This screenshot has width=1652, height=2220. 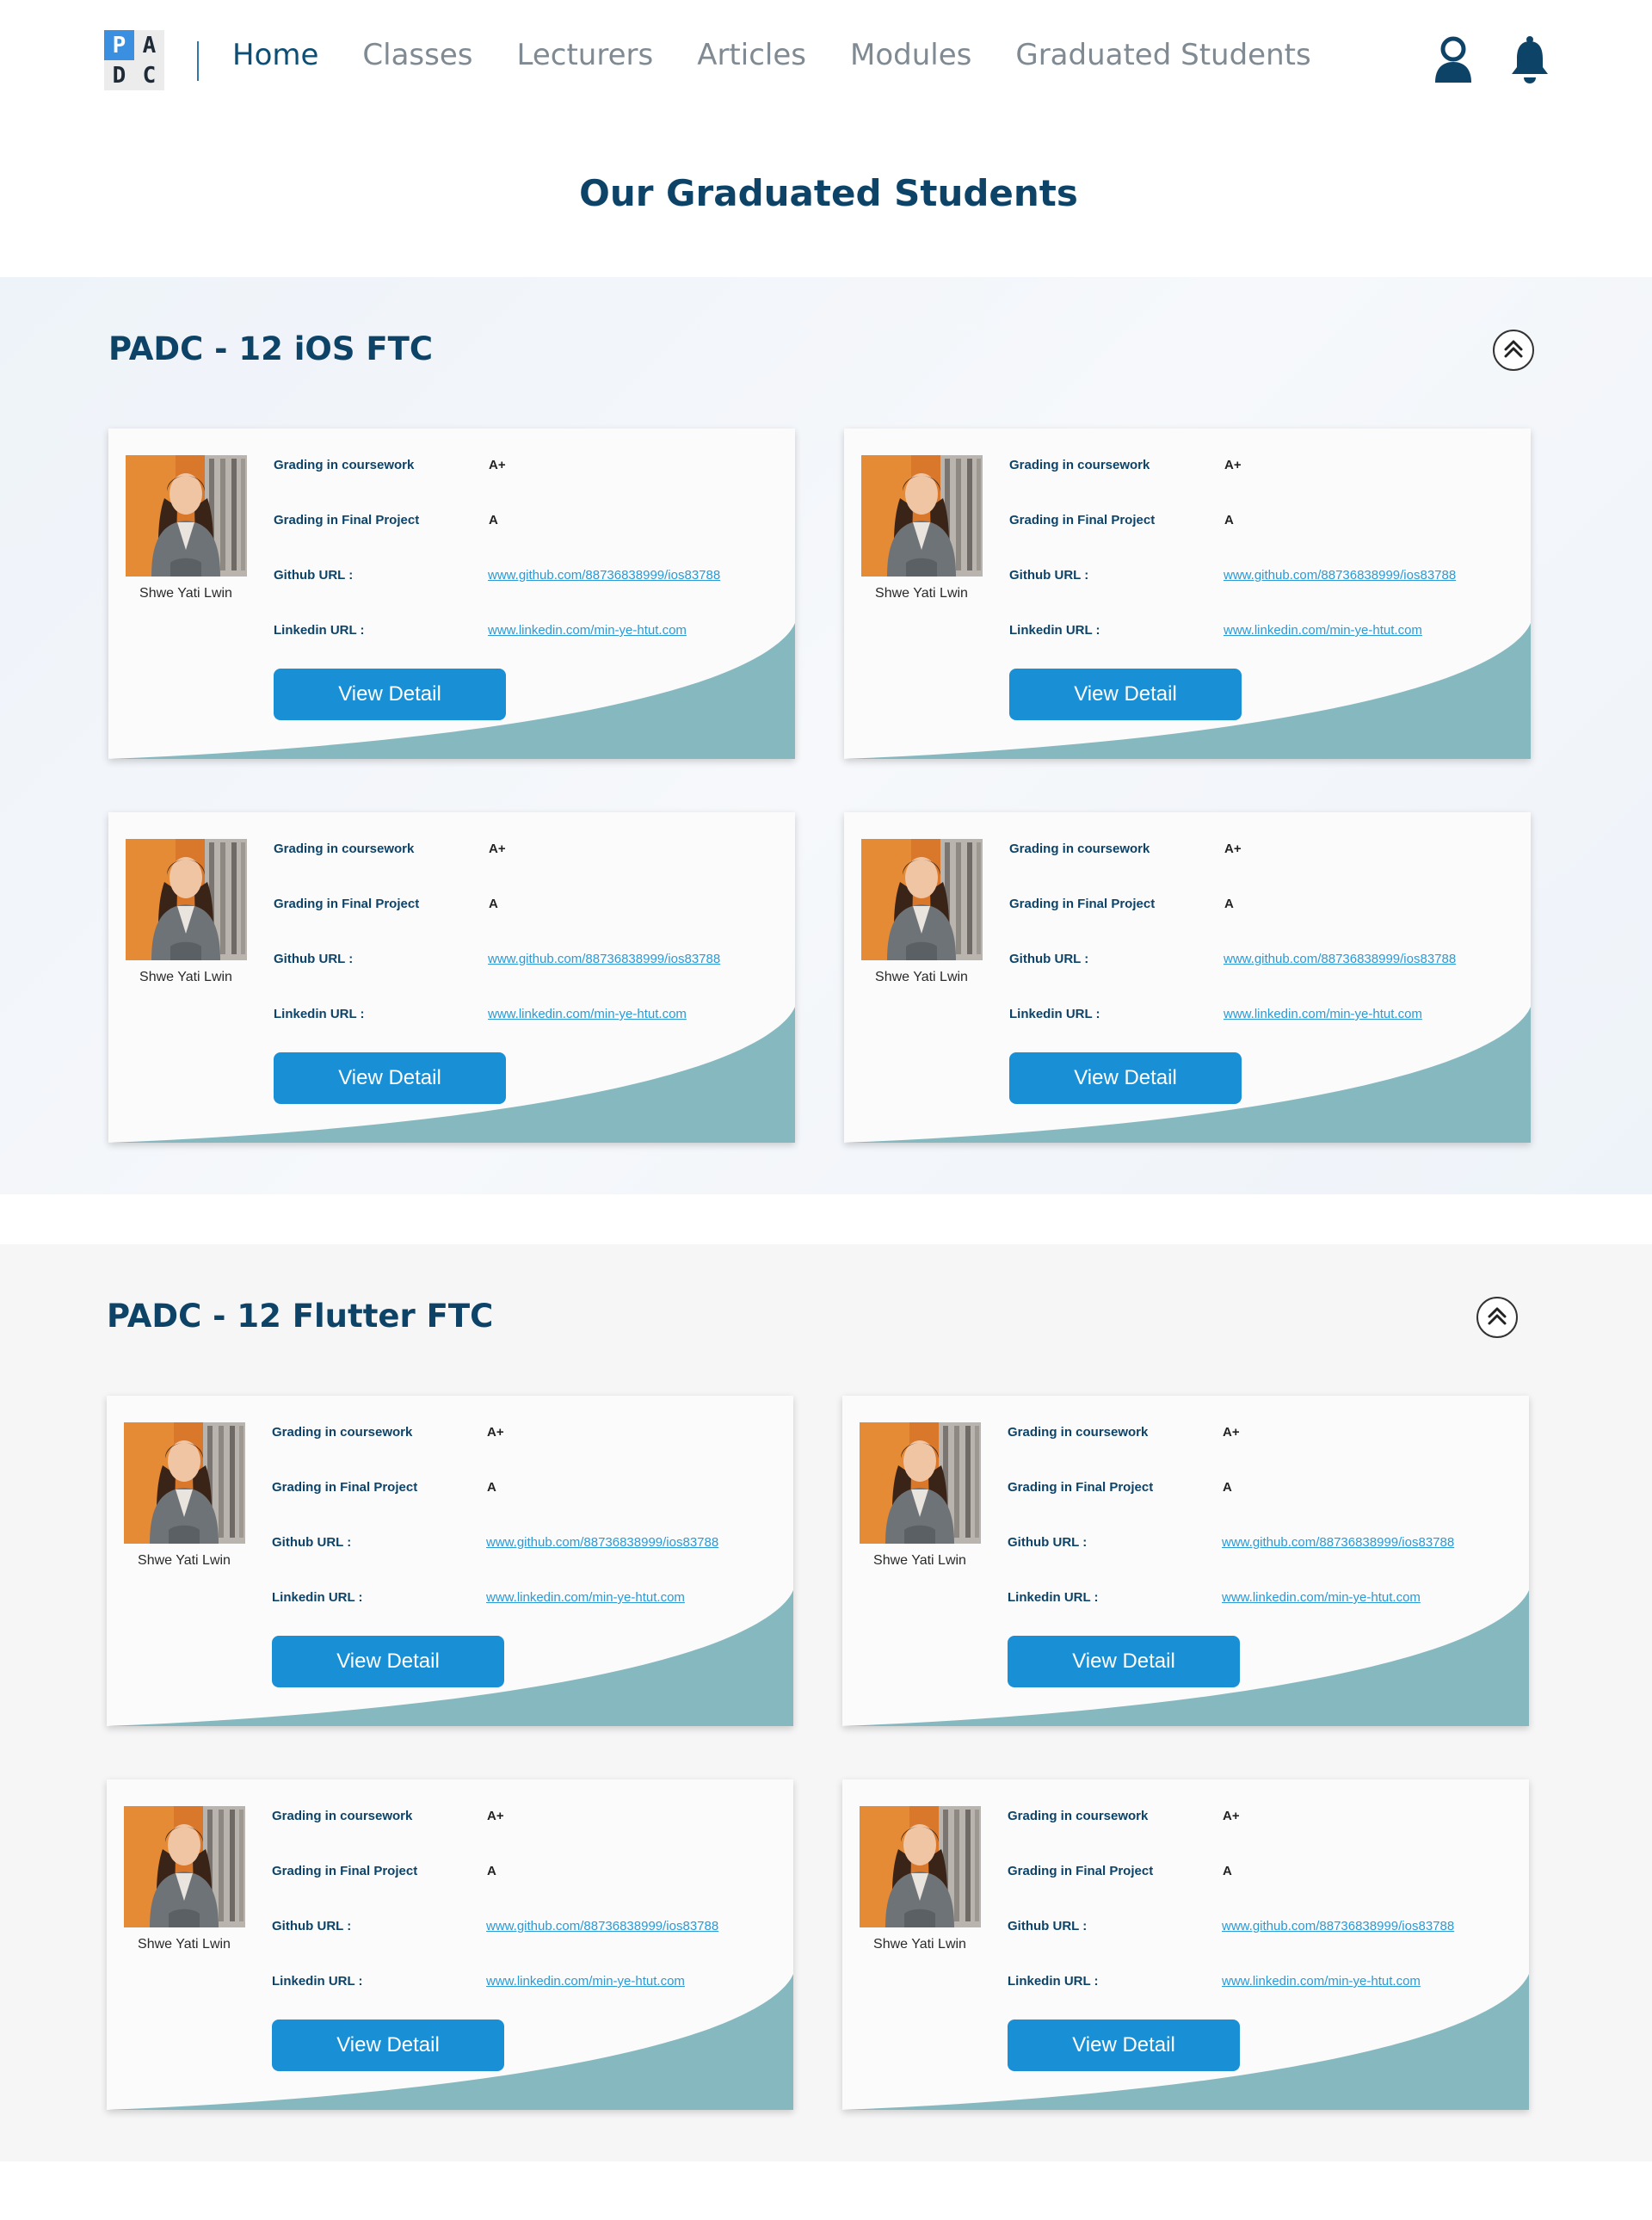 What do you see at coordinates (751, 55) in the screenshot?
I see `nav-articles: Articles` at bounding box center [751, 55].